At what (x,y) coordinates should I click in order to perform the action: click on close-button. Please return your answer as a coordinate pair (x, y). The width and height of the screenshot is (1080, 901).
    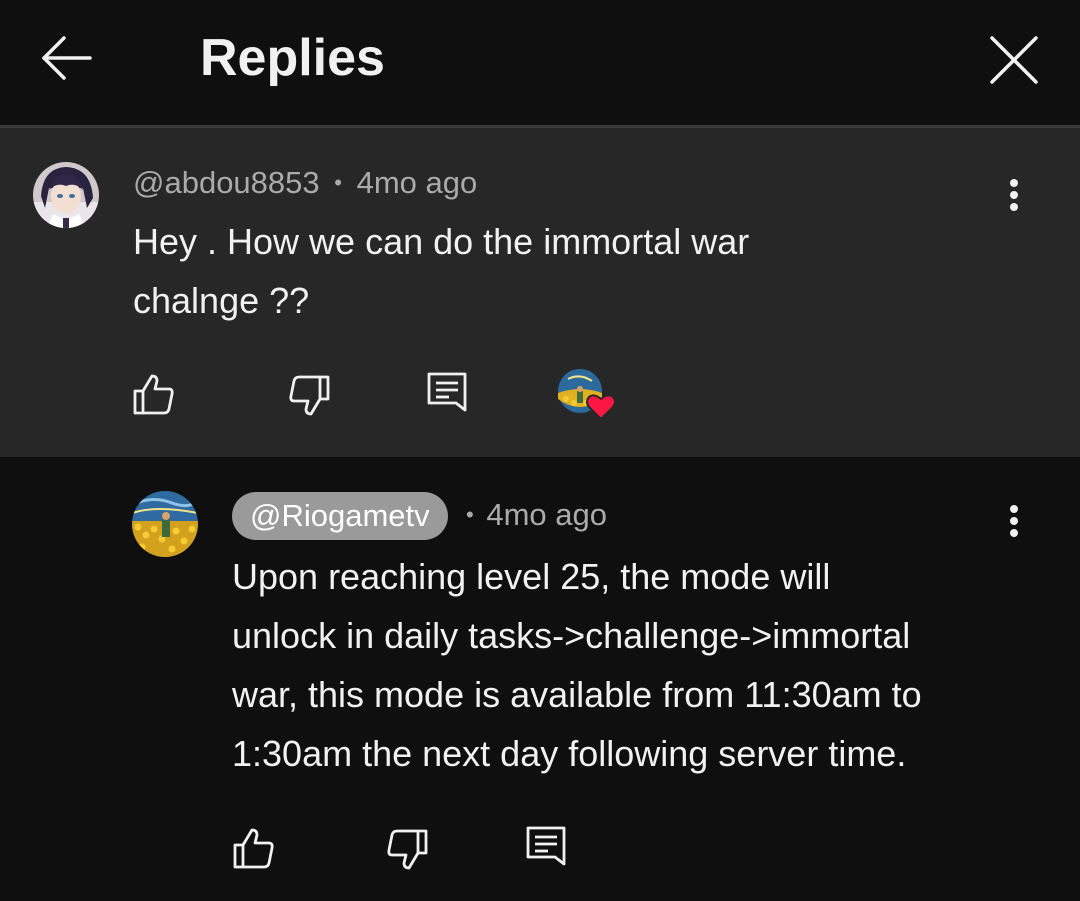
    Looking at the image, I should click on (1014, 60).